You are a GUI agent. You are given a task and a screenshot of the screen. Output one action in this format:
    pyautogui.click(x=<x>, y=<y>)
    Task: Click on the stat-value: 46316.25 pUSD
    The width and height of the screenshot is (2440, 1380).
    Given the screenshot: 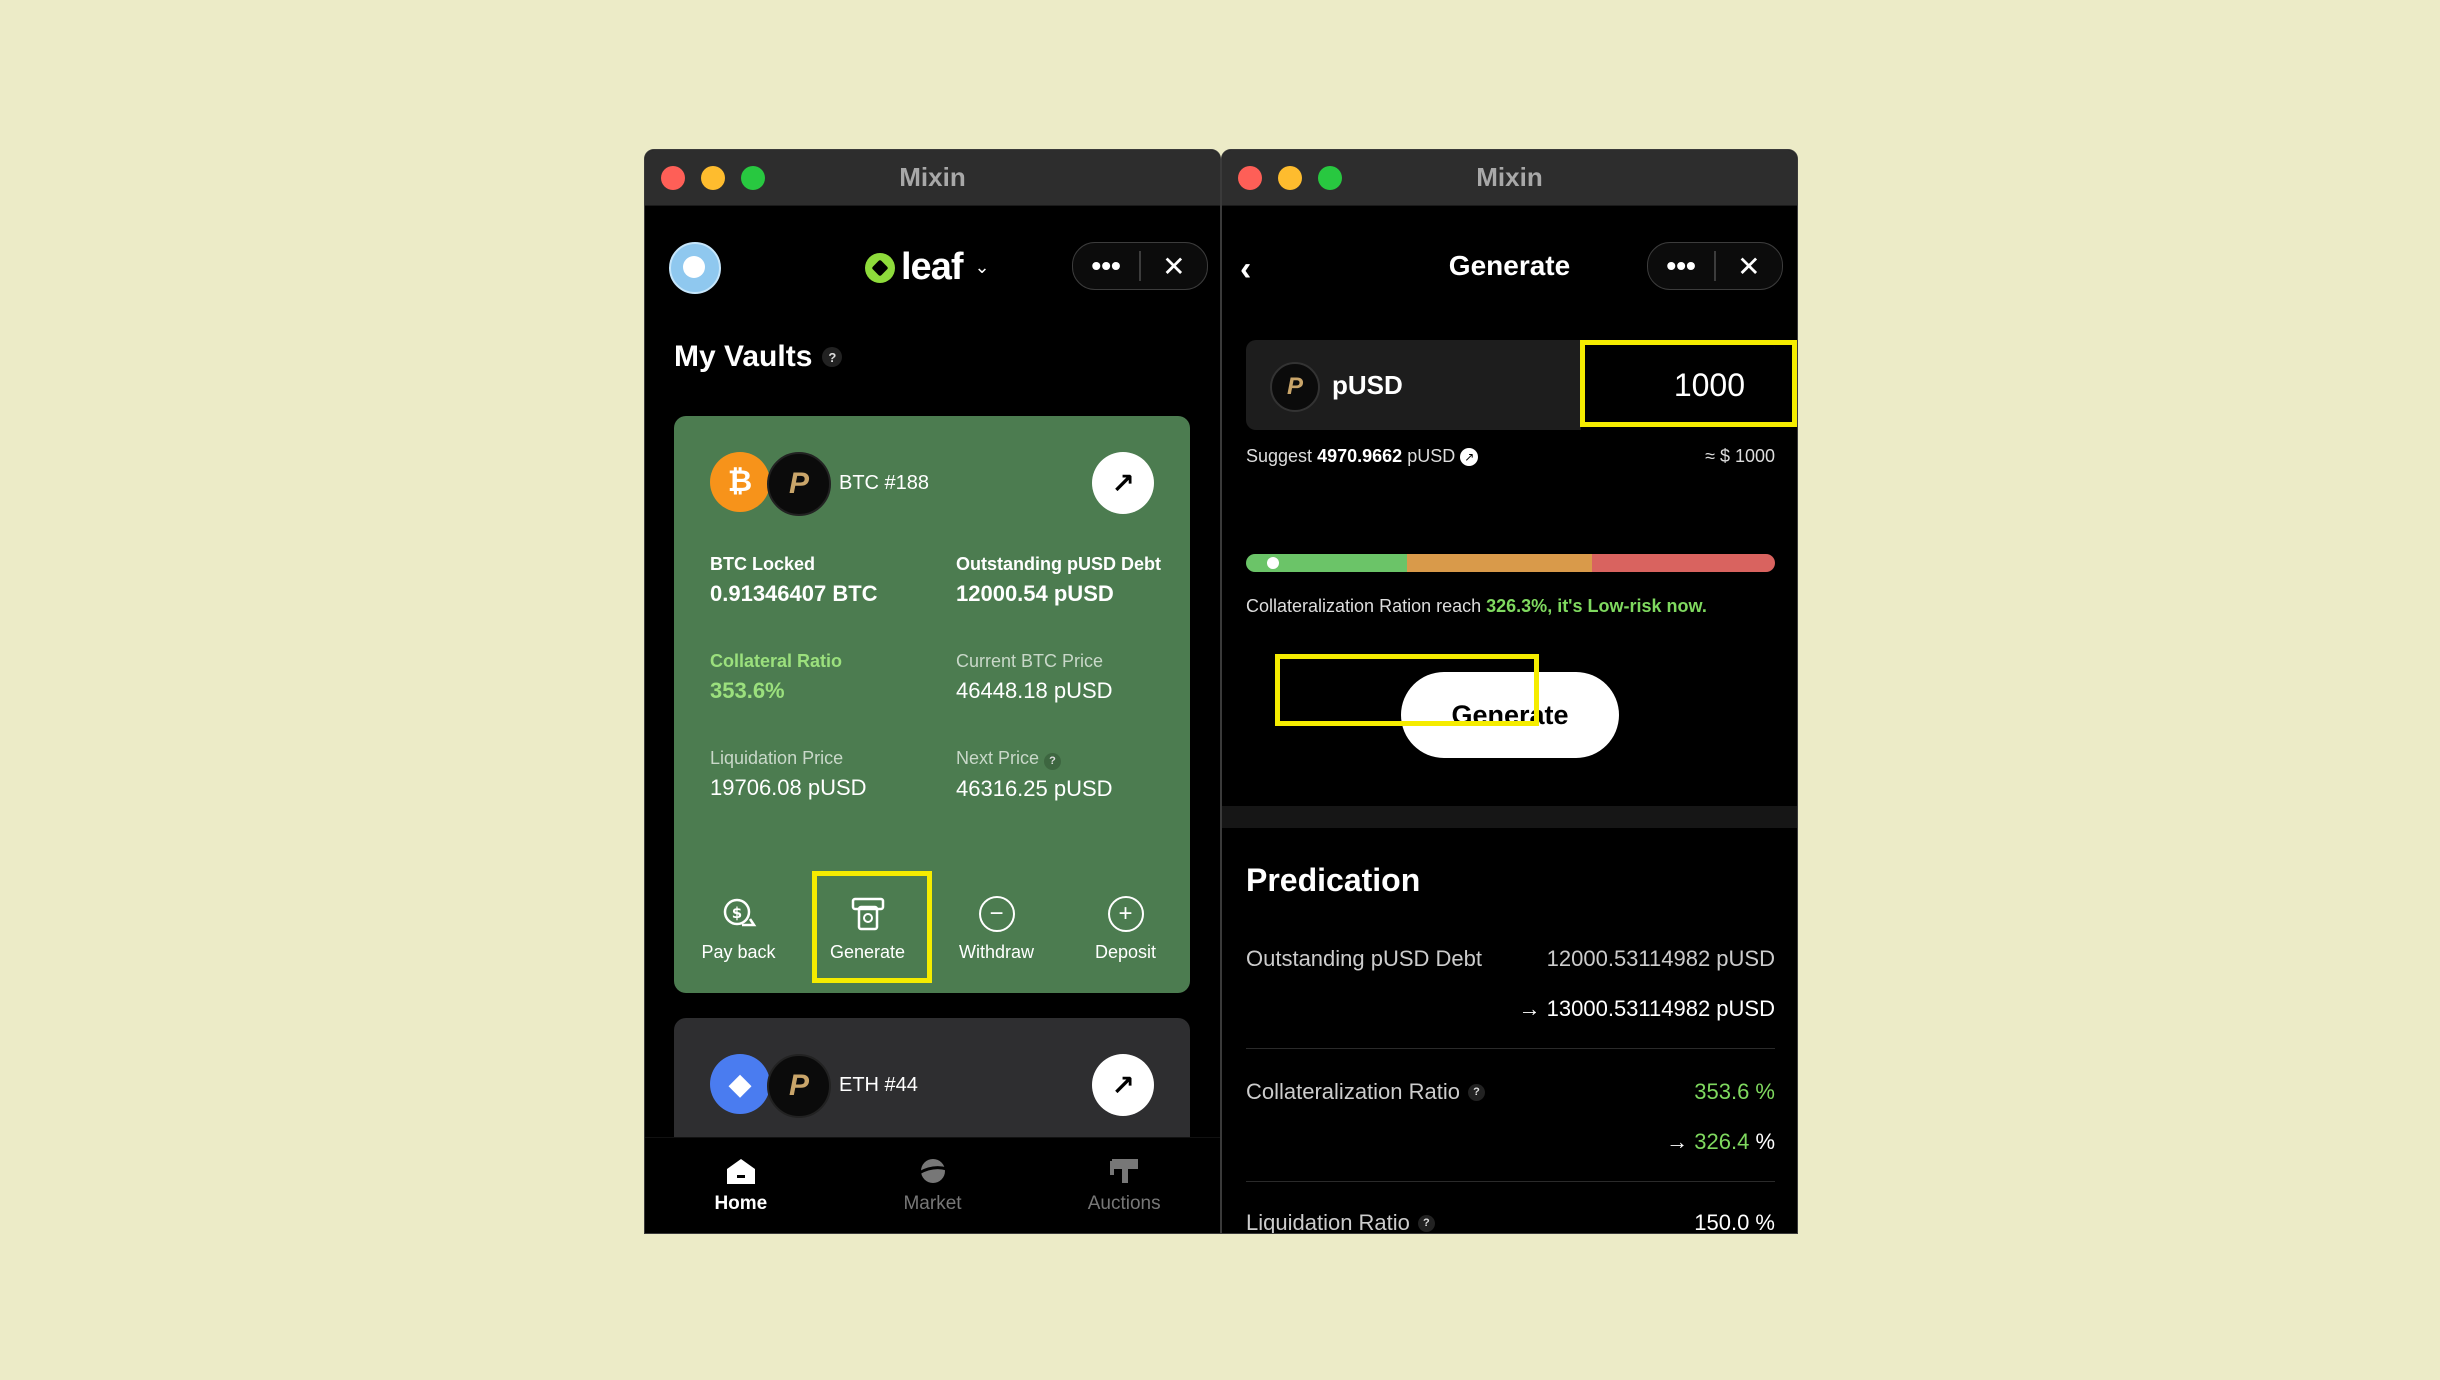 What is the action you would take?
    pyautogui.click(x=1034, y=788)
    